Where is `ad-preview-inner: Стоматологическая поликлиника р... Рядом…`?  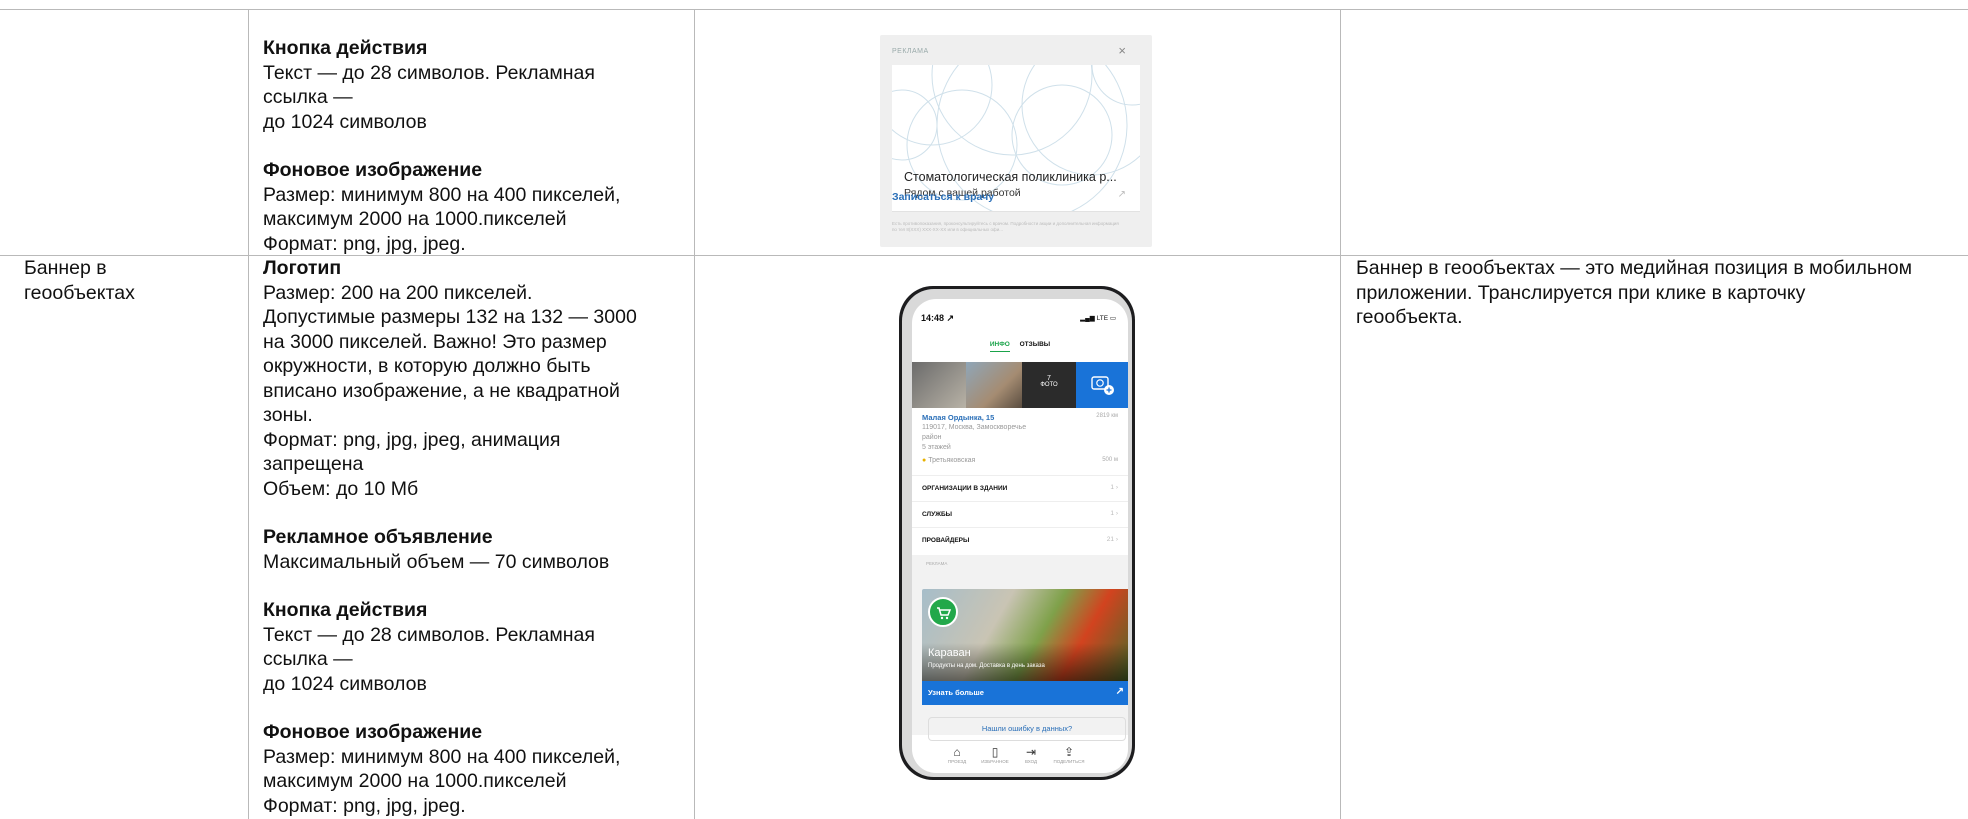
ad-preview-inner: Стоматологическая поликлиника р... Рядом… is located at coordinates (1016, 138).